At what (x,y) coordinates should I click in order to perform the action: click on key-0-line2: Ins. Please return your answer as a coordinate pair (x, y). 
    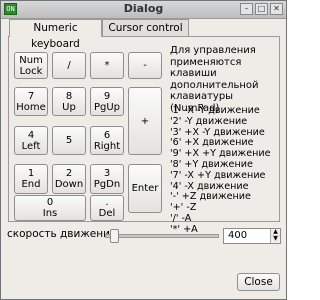
    Looking at the image, I should click on (50, 213).